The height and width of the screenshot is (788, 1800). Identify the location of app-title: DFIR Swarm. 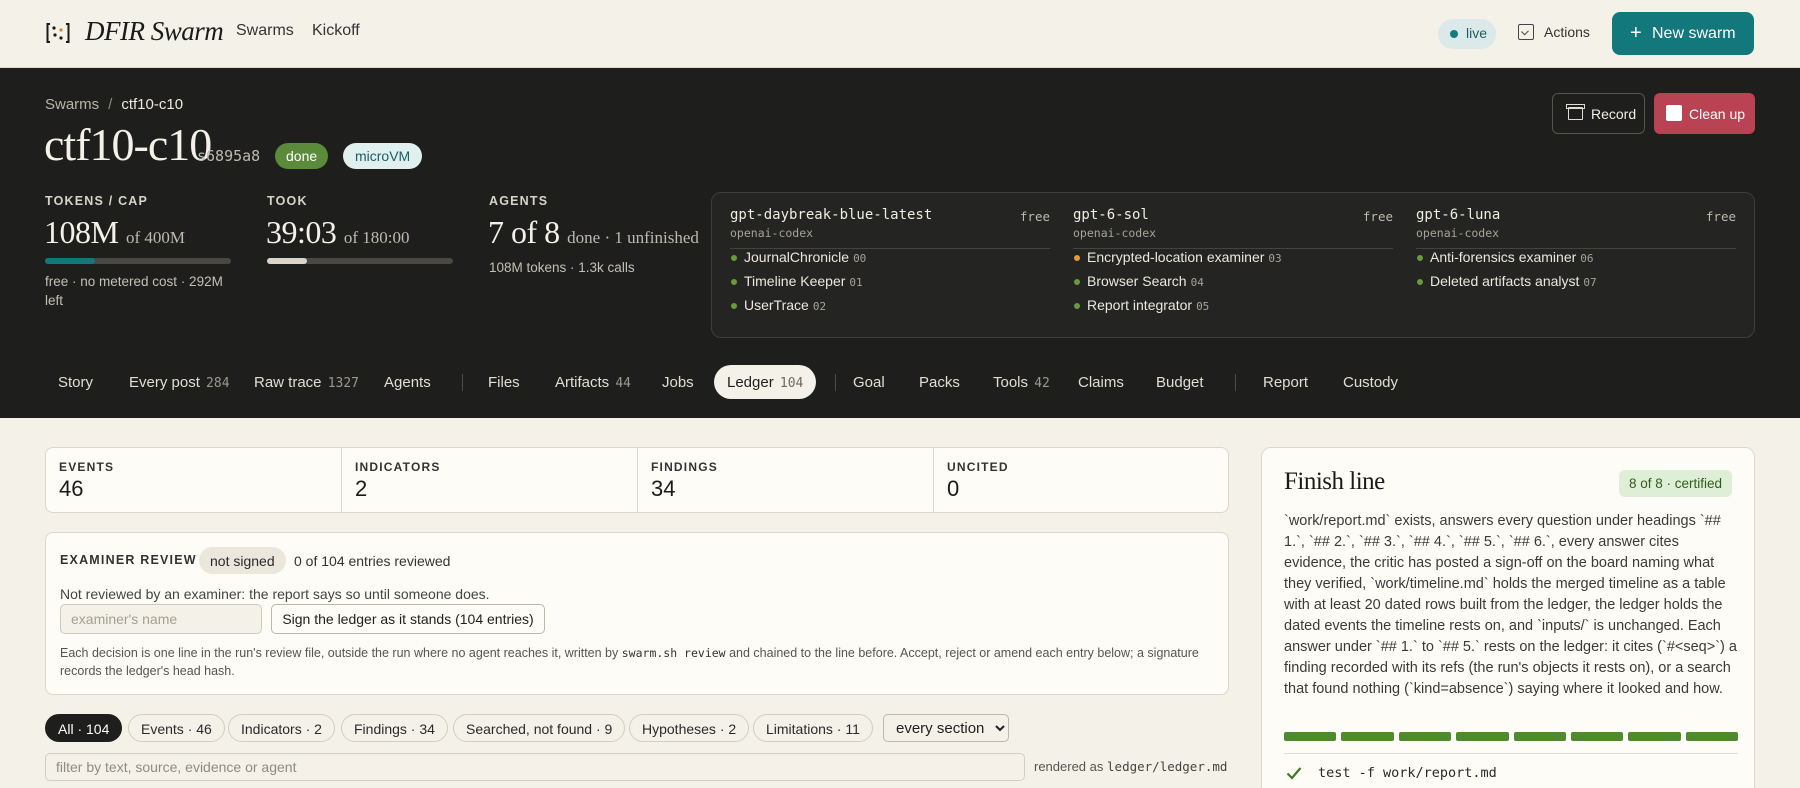
(154, 31).